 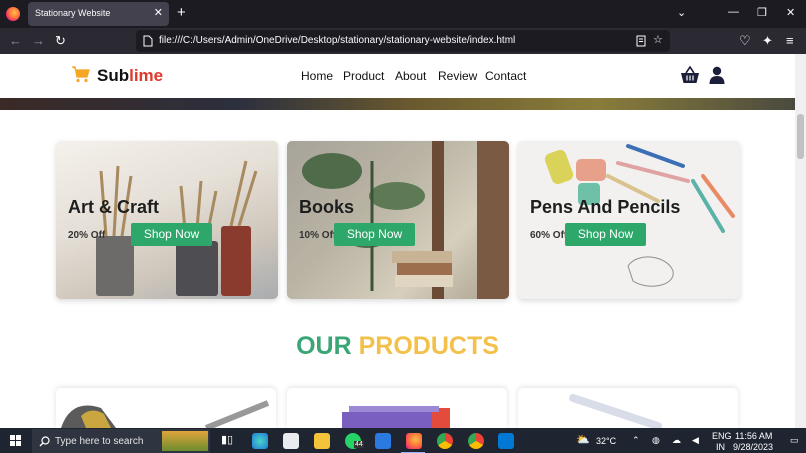 I want to click on pens-pencils-image, so click(x=639, y=215).